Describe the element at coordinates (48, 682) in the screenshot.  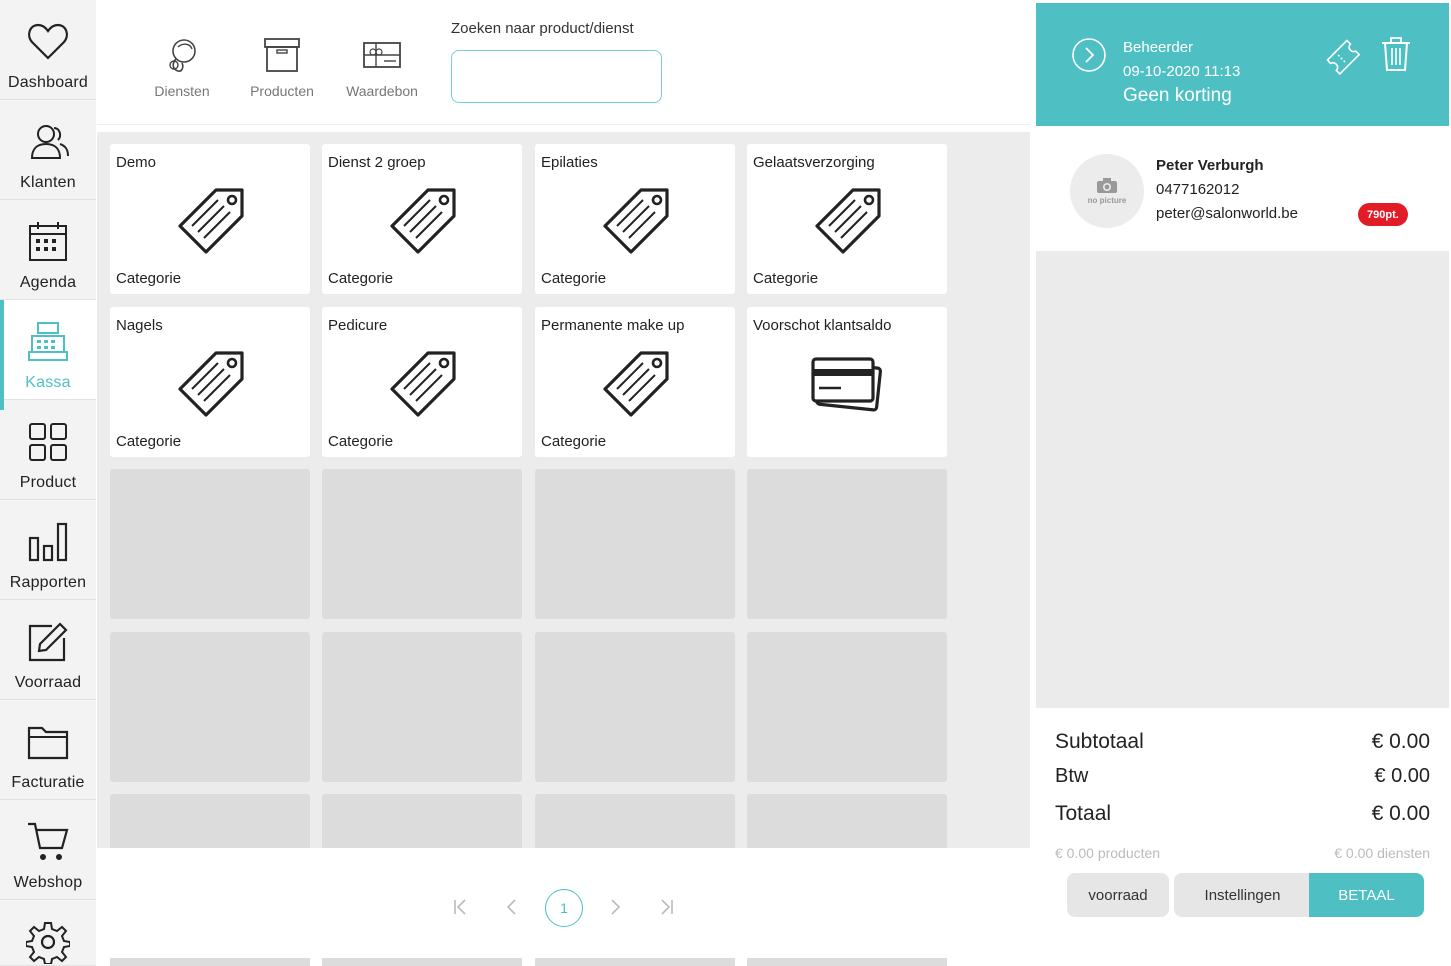
I see `sidebar-item-label: Voorraad` at that location.